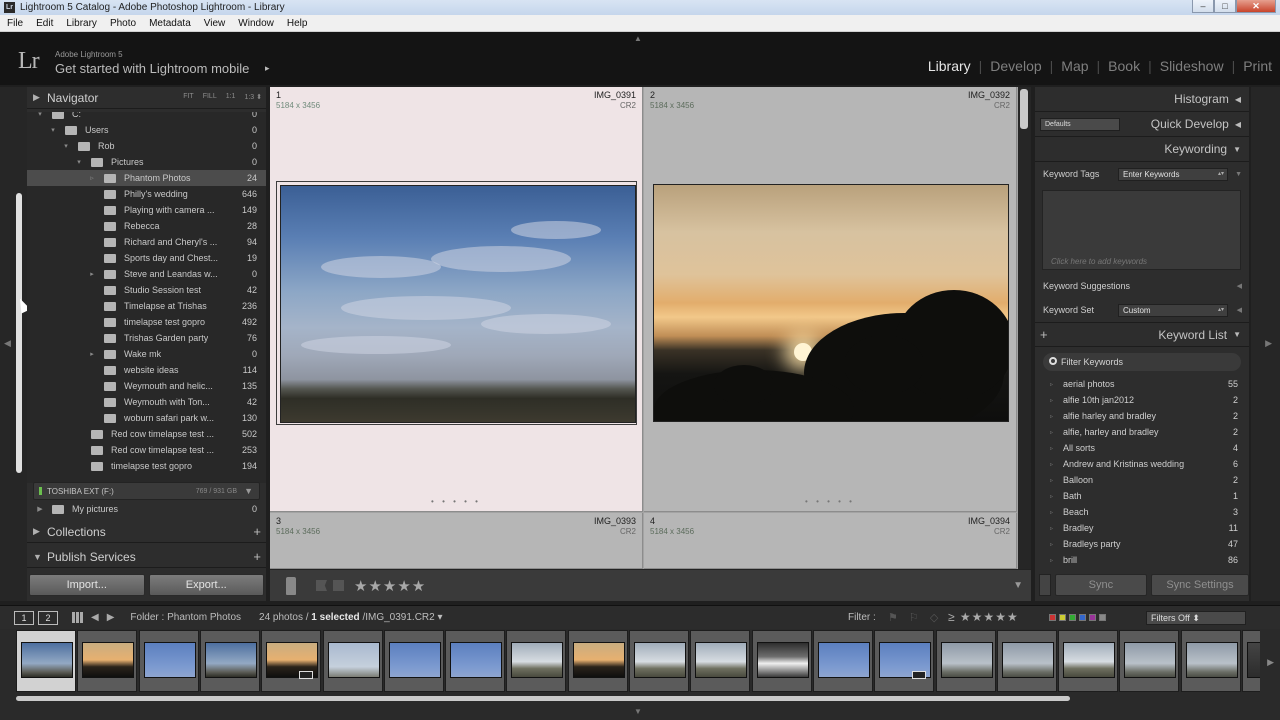 The width and height of the screenshot is (1280, 720). Describe the element at coordinates (321, 585) in the screenshot. I see `pick-flag-icon` at that location.